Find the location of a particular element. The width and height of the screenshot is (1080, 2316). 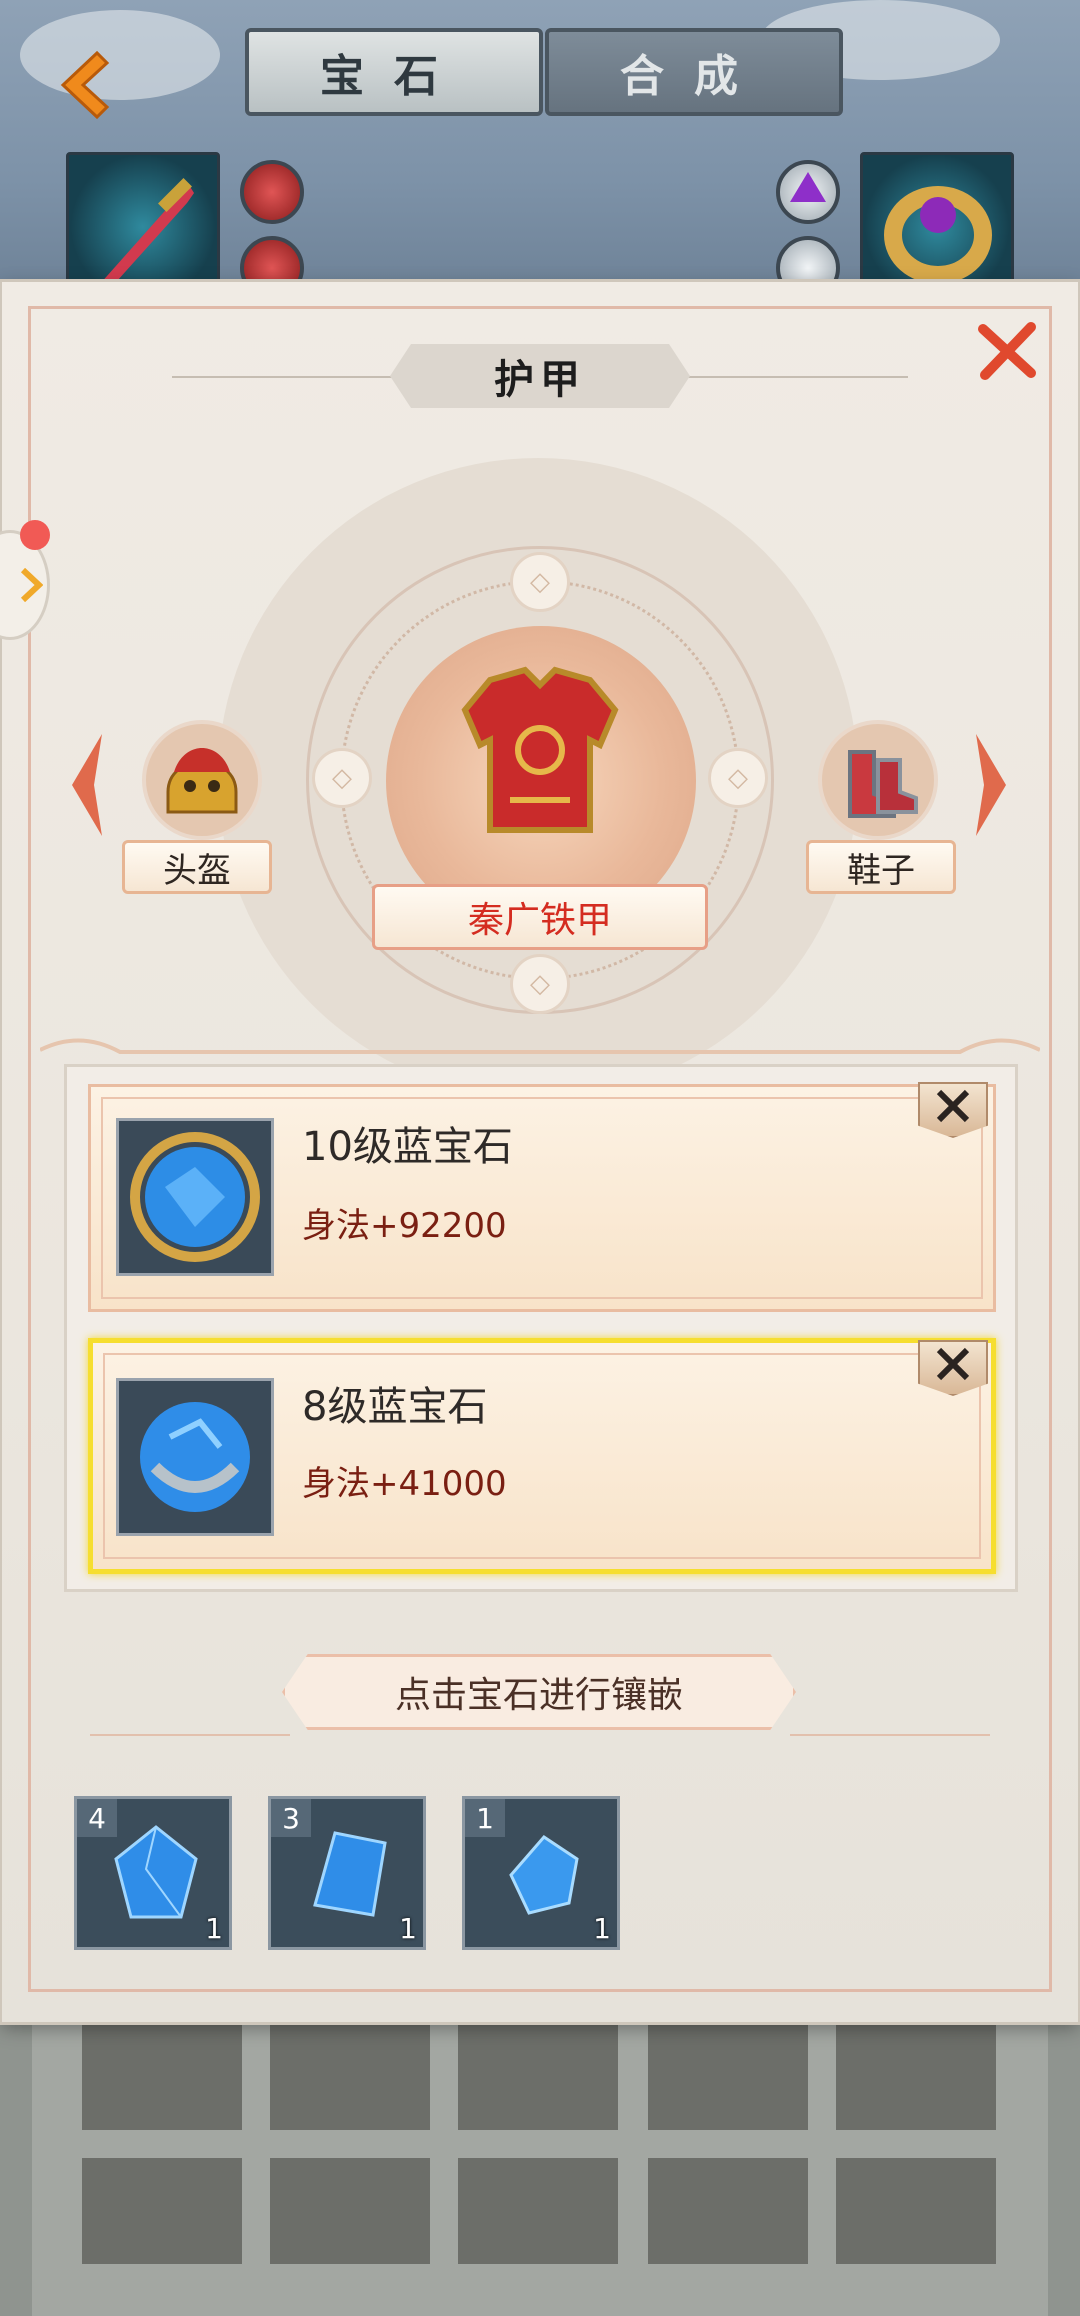

boots-label: 鞋子 is located at coordinates (881, 870).